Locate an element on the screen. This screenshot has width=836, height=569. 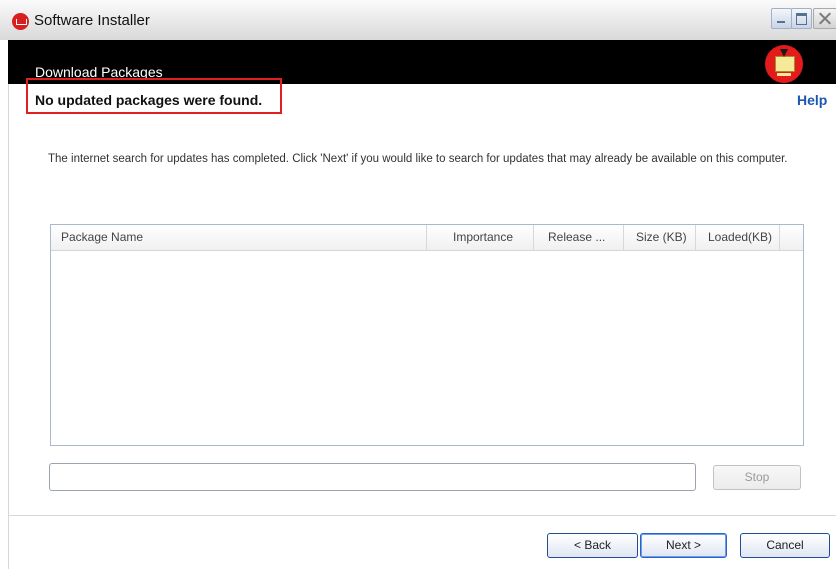
status-message: No updated packages were found. is located at coordinates (149, 100).